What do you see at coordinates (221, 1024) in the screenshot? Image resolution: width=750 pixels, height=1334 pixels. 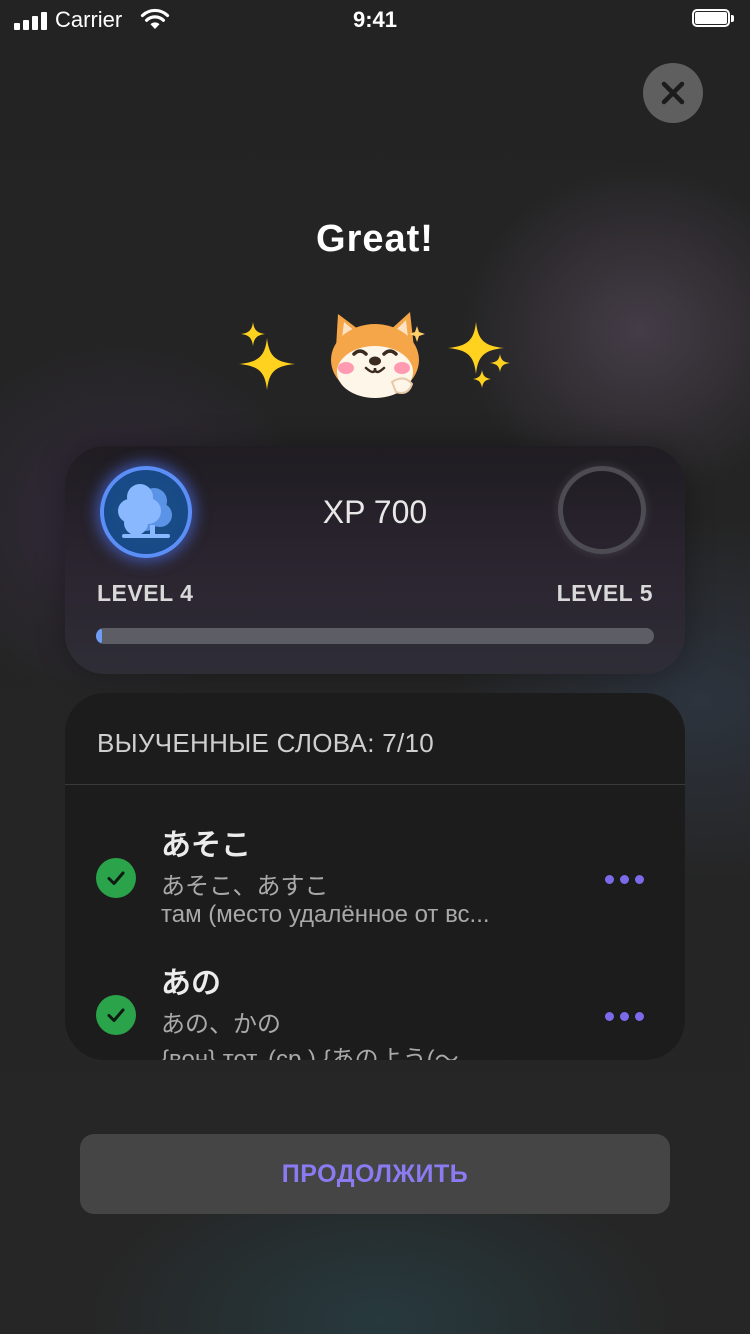 I see `word-reading: あの、かの` at bounding box center [221, 1024].